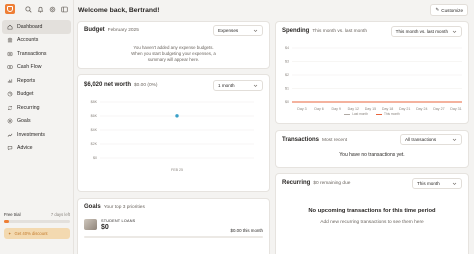  I want to click on trial-progress-bar, so click(37, 221).